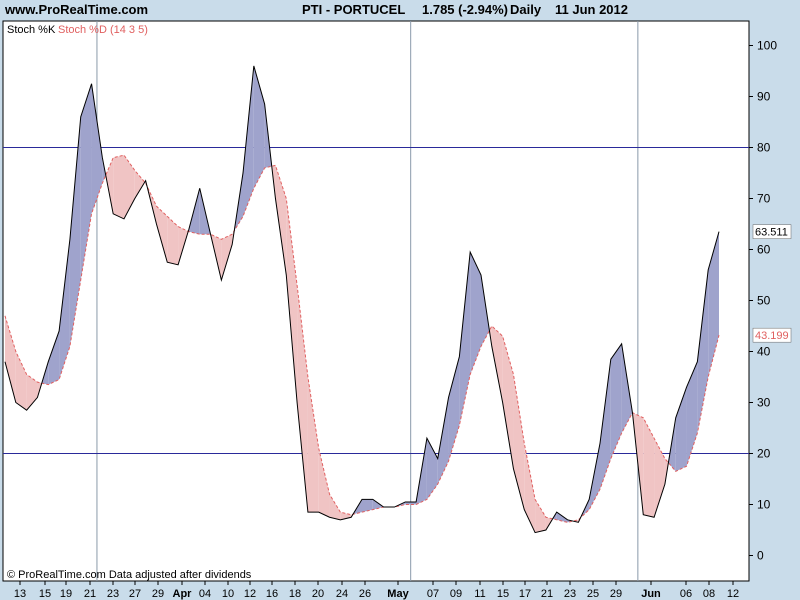  What do you see at coordinates (456, 594) in the screenshot?
I see `x-tick-label: 09` at bounding box center [456, 594].